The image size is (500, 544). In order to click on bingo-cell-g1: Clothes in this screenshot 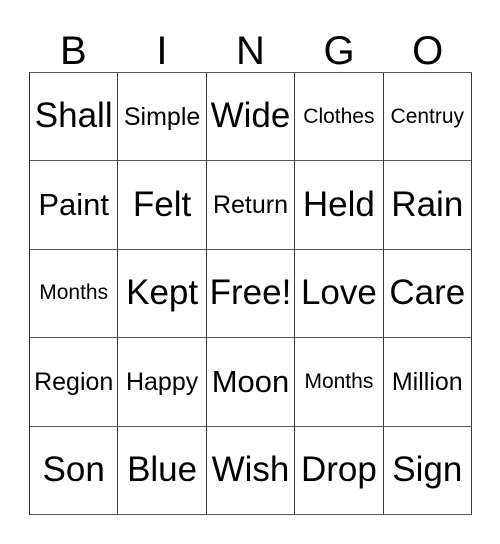, I will do `click(339, 117)`.